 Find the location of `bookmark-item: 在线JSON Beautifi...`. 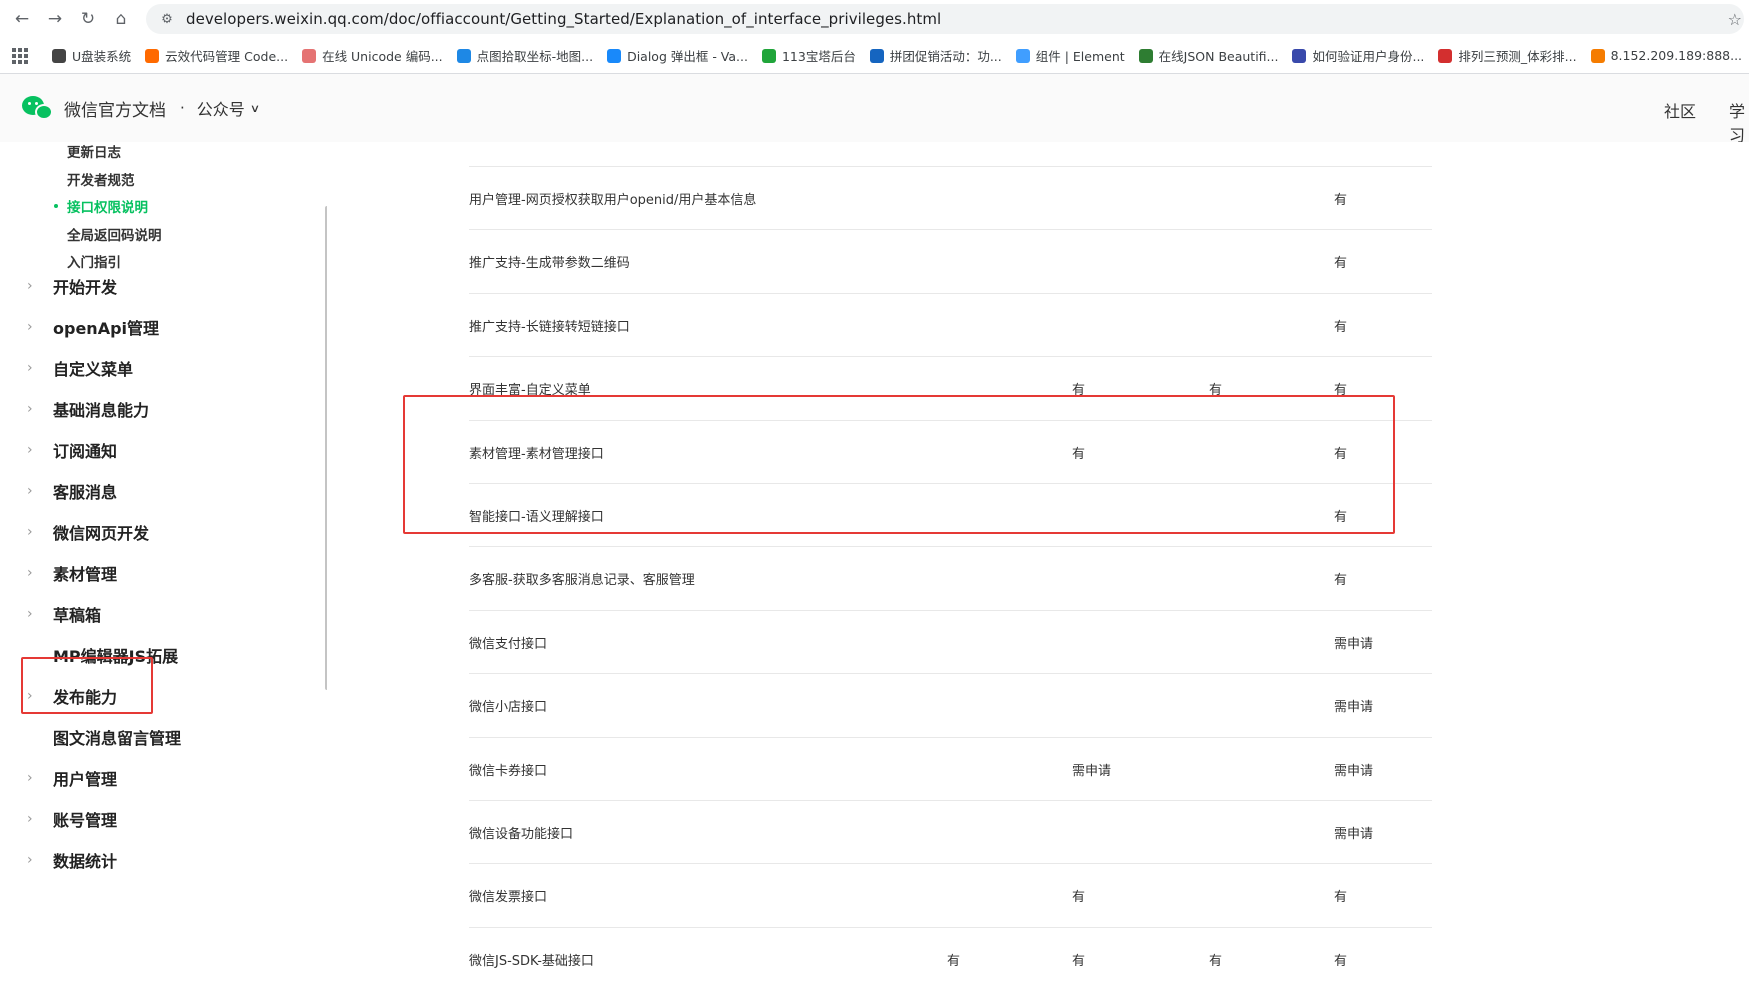

bookmark-item: 在线JSON Beautifi... is located at coordinates (1208, 55).